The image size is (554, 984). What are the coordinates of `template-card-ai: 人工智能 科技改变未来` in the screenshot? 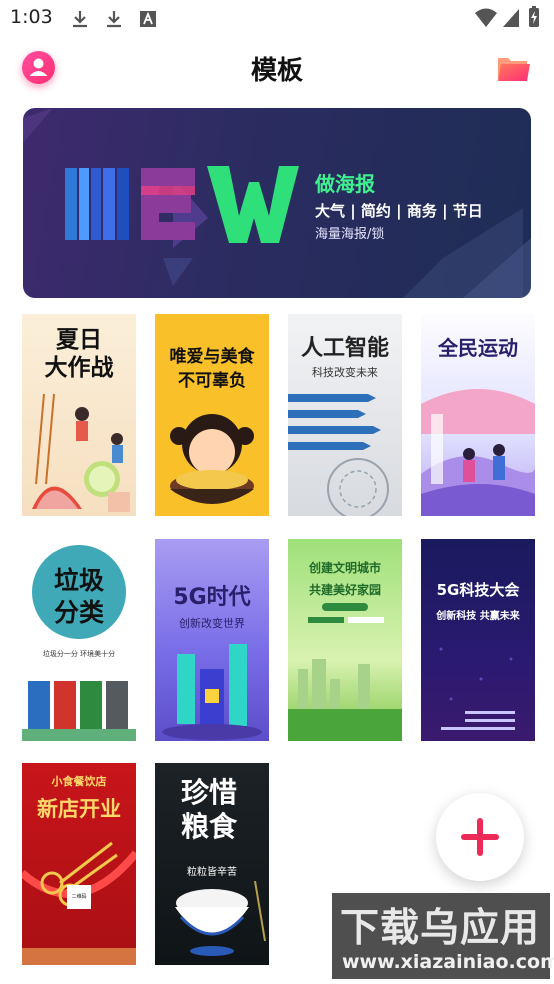 It's located at (345, 415).